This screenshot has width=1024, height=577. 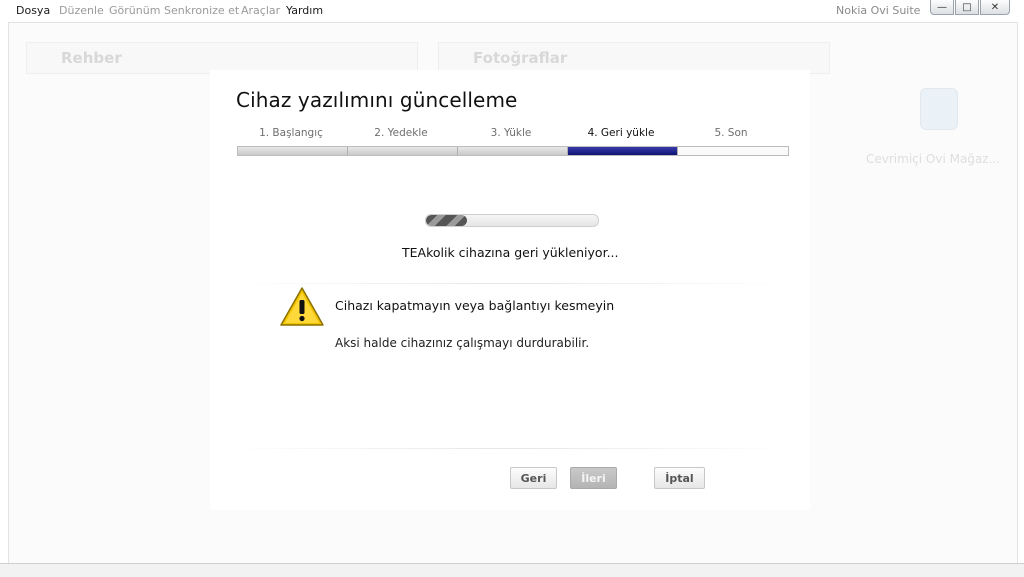 I want to click on window-controls: — □ ✕, so click(x=970, y=8).